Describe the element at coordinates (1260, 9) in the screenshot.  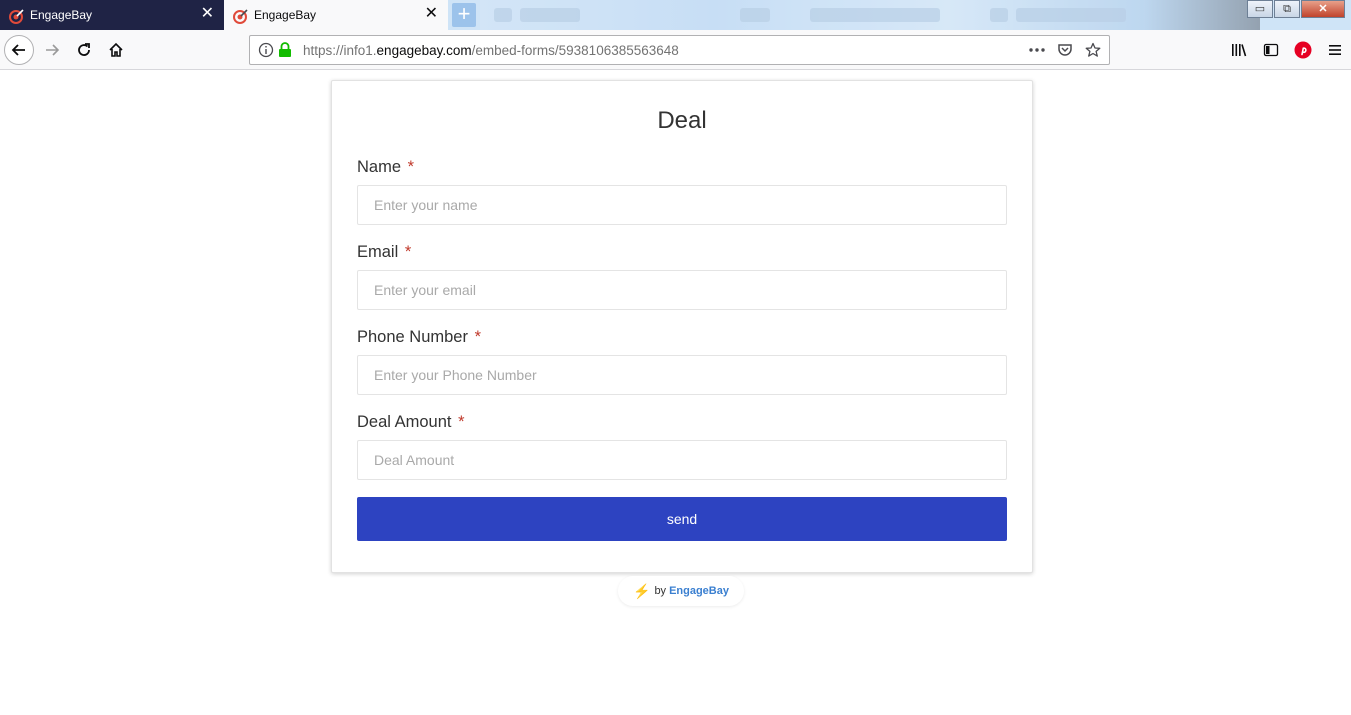
I see `minimize-button: ▭` at that location.